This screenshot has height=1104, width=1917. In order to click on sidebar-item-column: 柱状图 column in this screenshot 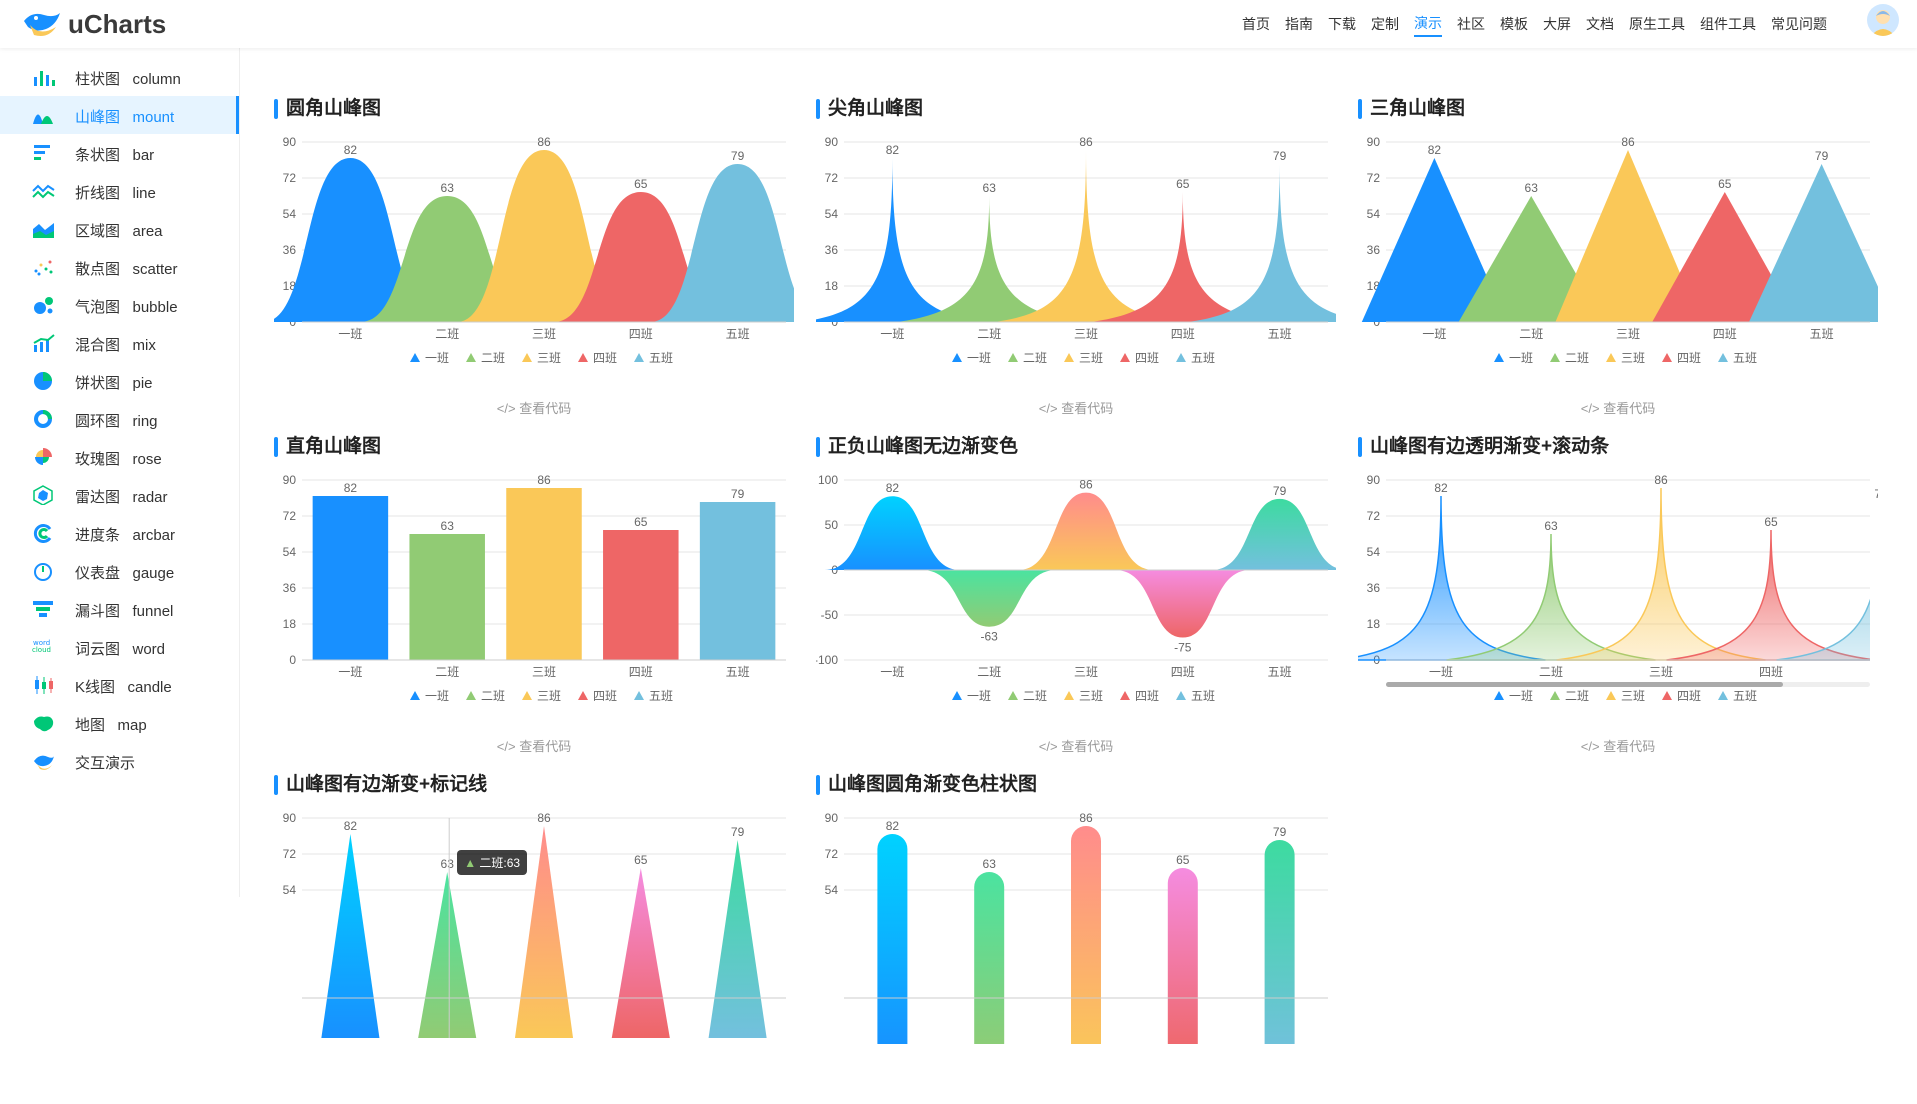, I will do `click(119, 77)`.